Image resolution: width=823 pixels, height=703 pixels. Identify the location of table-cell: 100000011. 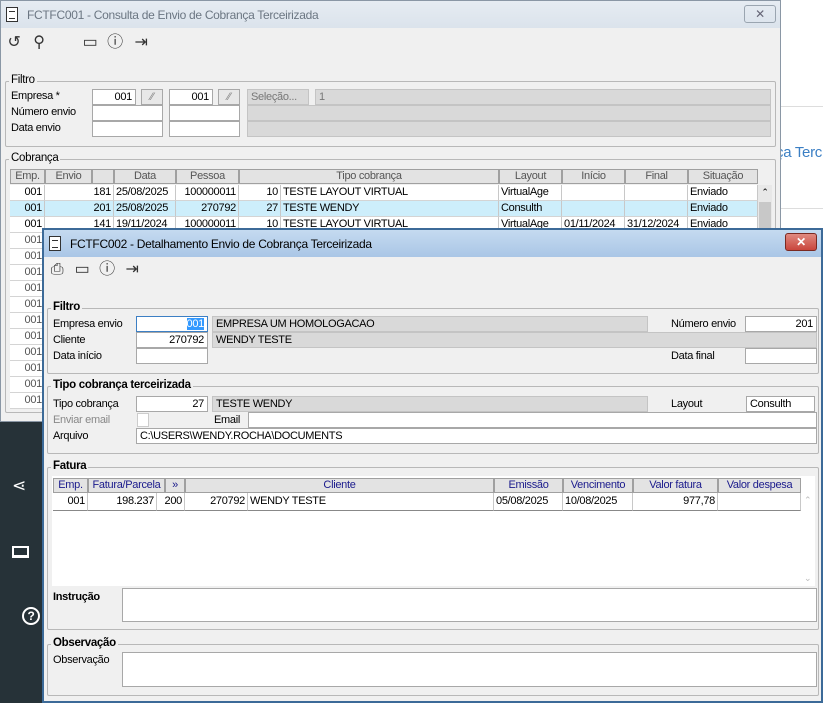
(207, 193).